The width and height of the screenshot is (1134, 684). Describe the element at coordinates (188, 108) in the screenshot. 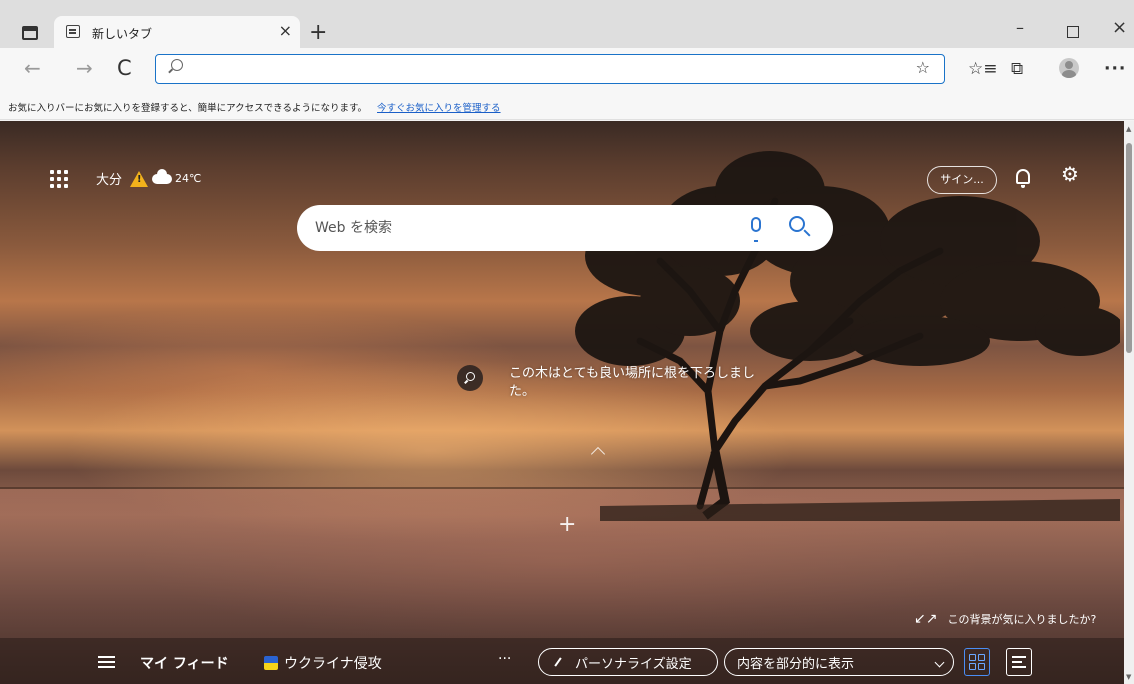

I see `favorites-bar-message: お気に入りバーにお気に入りを登録すると、簡単にアクセスできるようになります。` at that location.